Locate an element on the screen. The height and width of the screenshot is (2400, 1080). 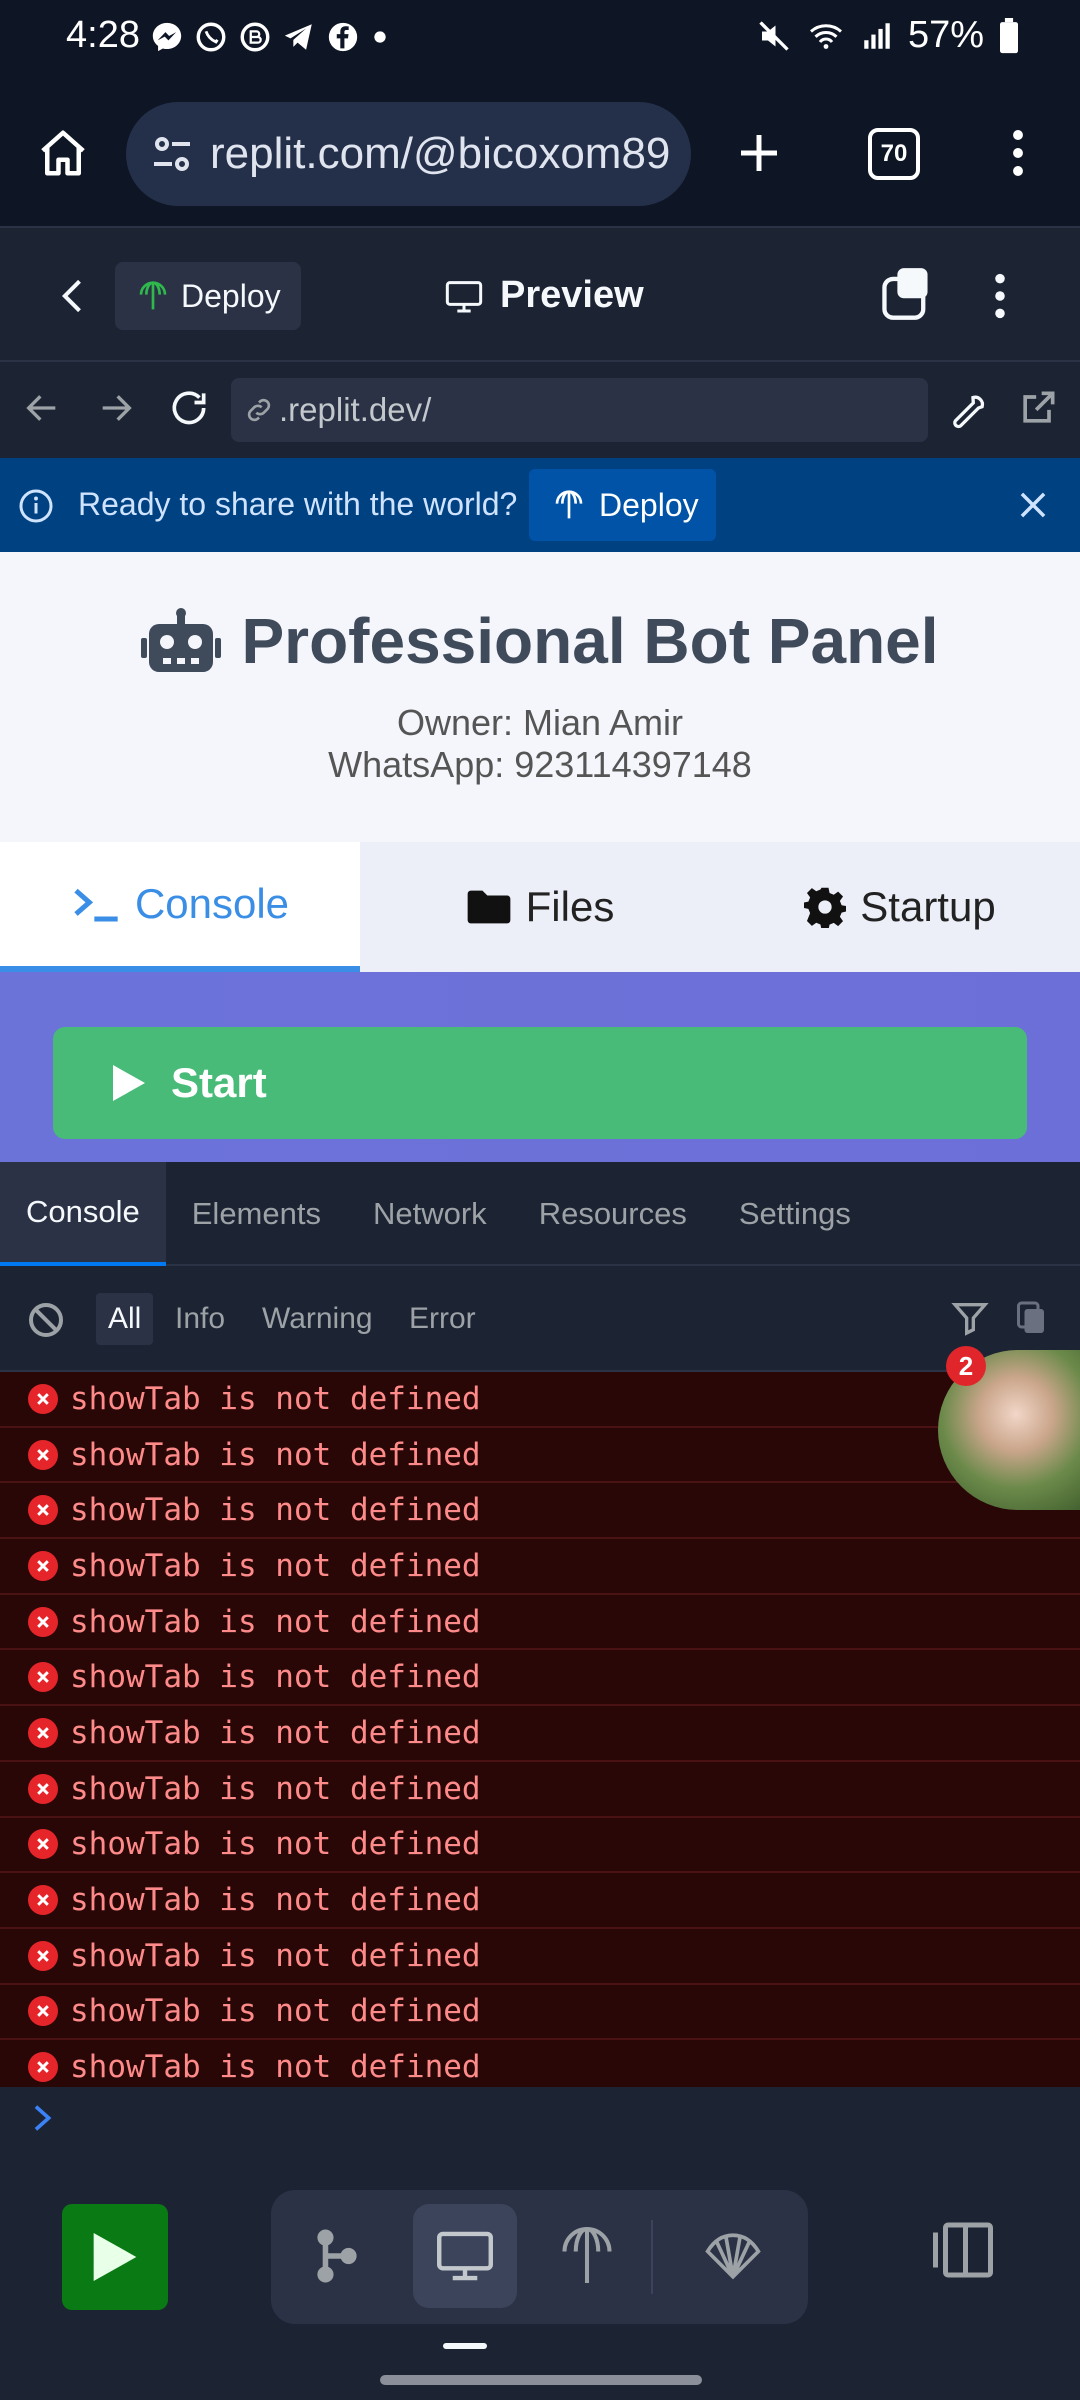
banner-text: Ready to share with the world? is located at coordinates (298, 504).